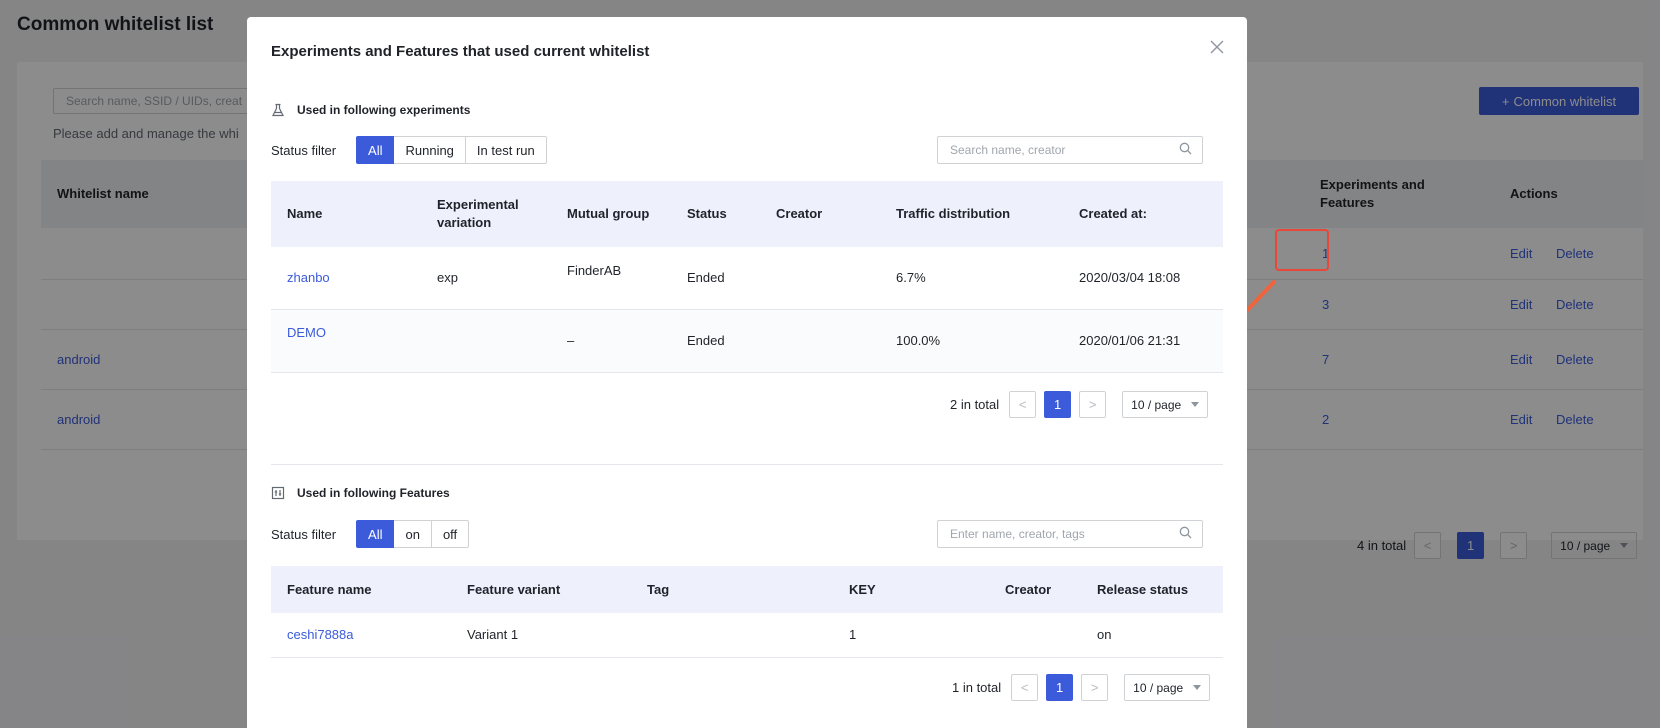  Describe the element at coordinates (1143, 589) in the screenshot. I see `col-release-status: Release status` at that location.